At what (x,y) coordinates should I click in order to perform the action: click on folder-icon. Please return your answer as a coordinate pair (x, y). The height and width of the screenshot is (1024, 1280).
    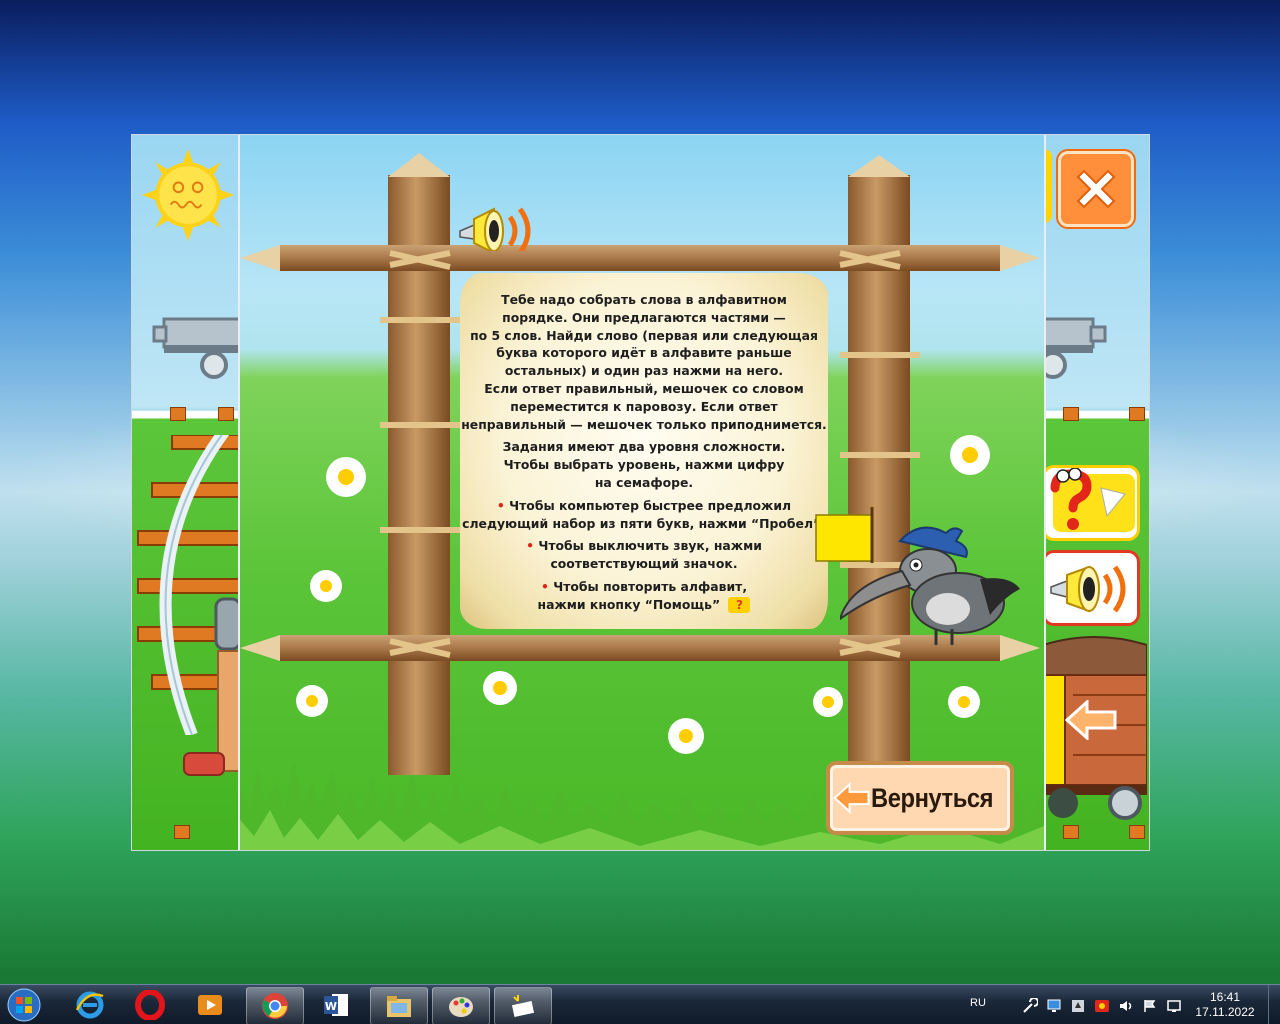
    Looking at the image, I should click on (399, 1006).